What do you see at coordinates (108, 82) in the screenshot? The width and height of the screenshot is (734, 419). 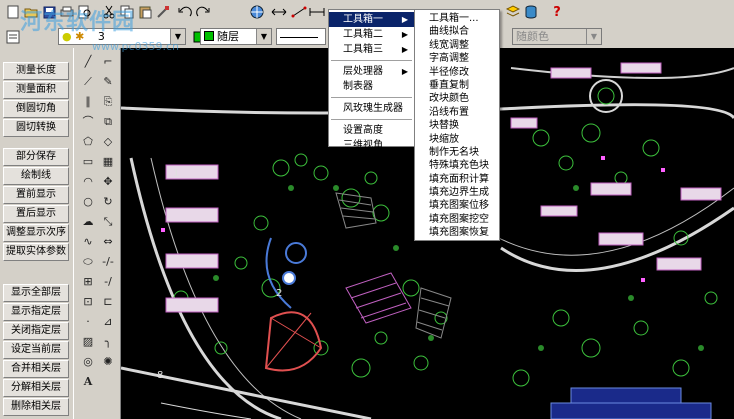 I see `erase-icon: ✎` at bounding box center [108, 82].